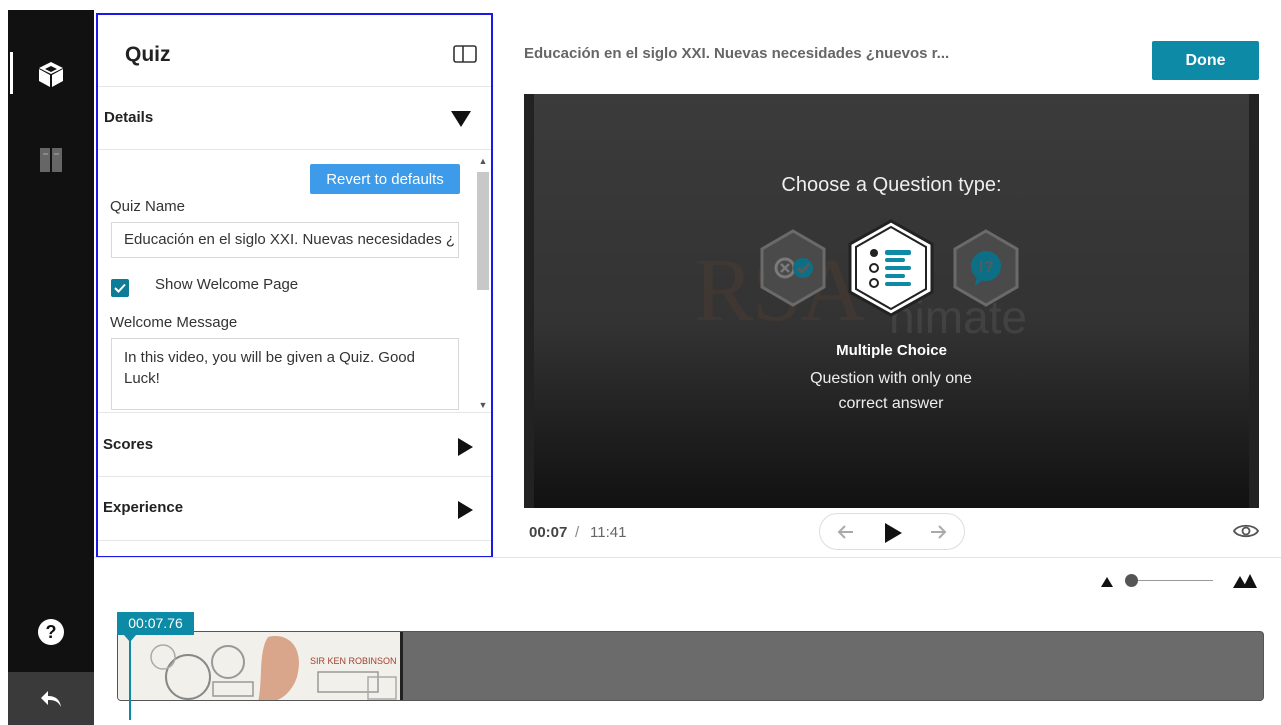 The height and width of the screenshot is (725, 1281). What do you see at coordinates (1246, 581) in the screenshot?
I see `zoom-in-icon` at bounding box center [1246, 581].